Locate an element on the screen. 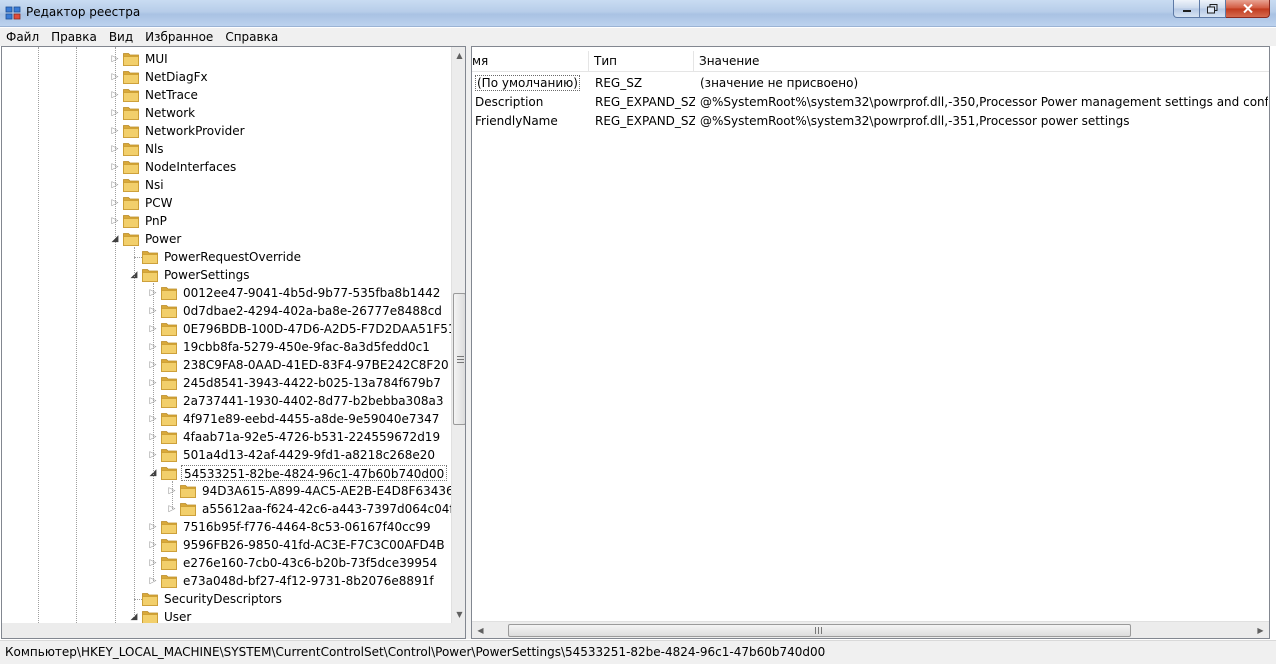  minimize-button is located at coordinates (1186, 9).